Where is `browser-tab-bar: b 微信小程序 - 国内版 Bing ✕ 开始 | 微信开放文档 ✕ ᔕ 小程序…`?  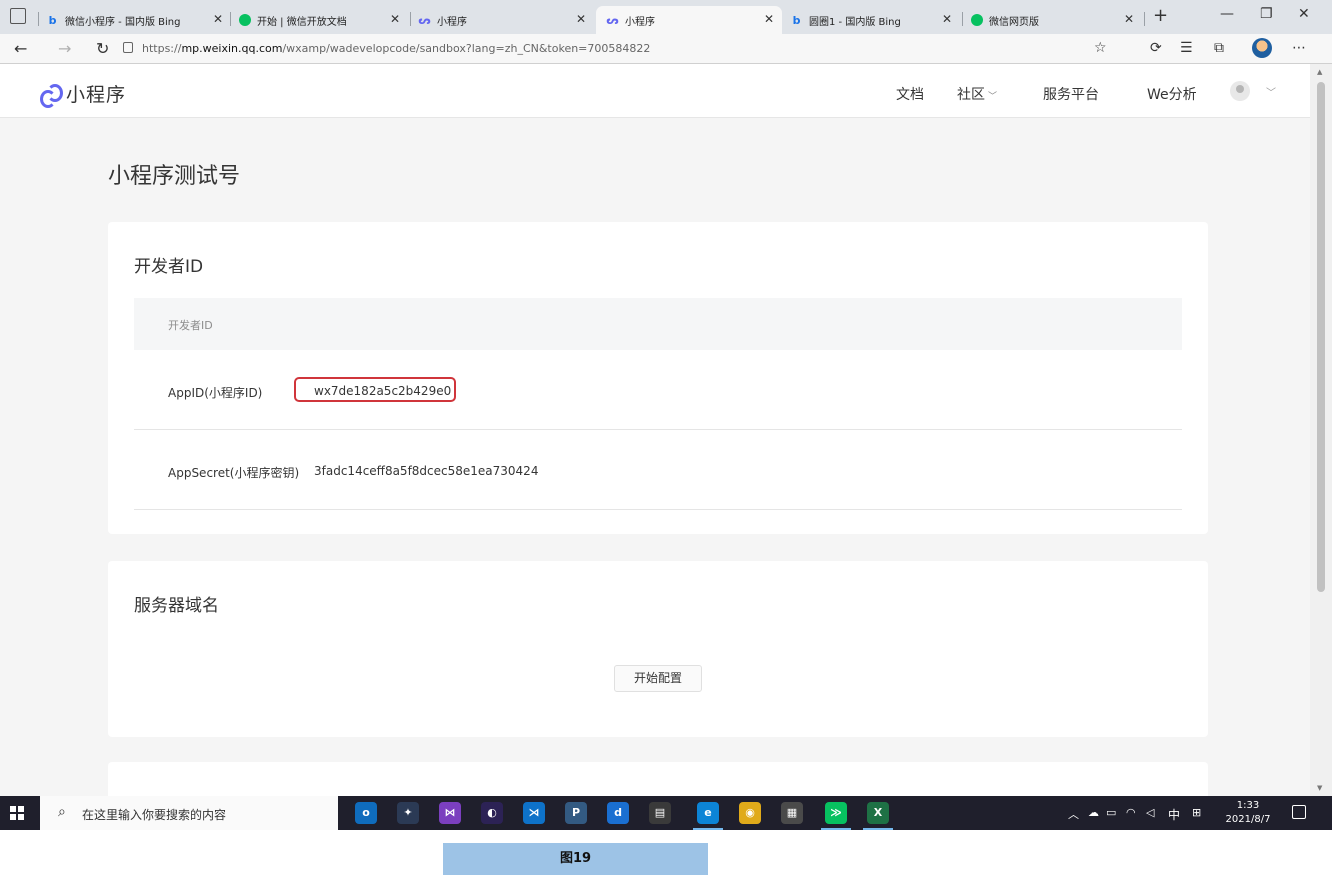 browser-tab-bar: b 微信小程序 - 国内版 Bing ✕ 开始 | 微信开放文档 ✕ ᔕ 小程序… is located at coordinates (666, 17).